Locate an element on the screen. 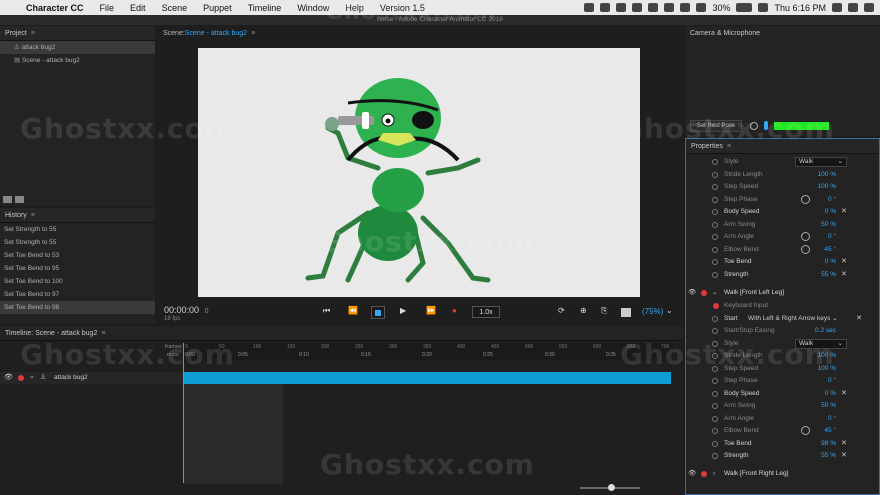  wifi-icon is located at coordinates (685, 7).